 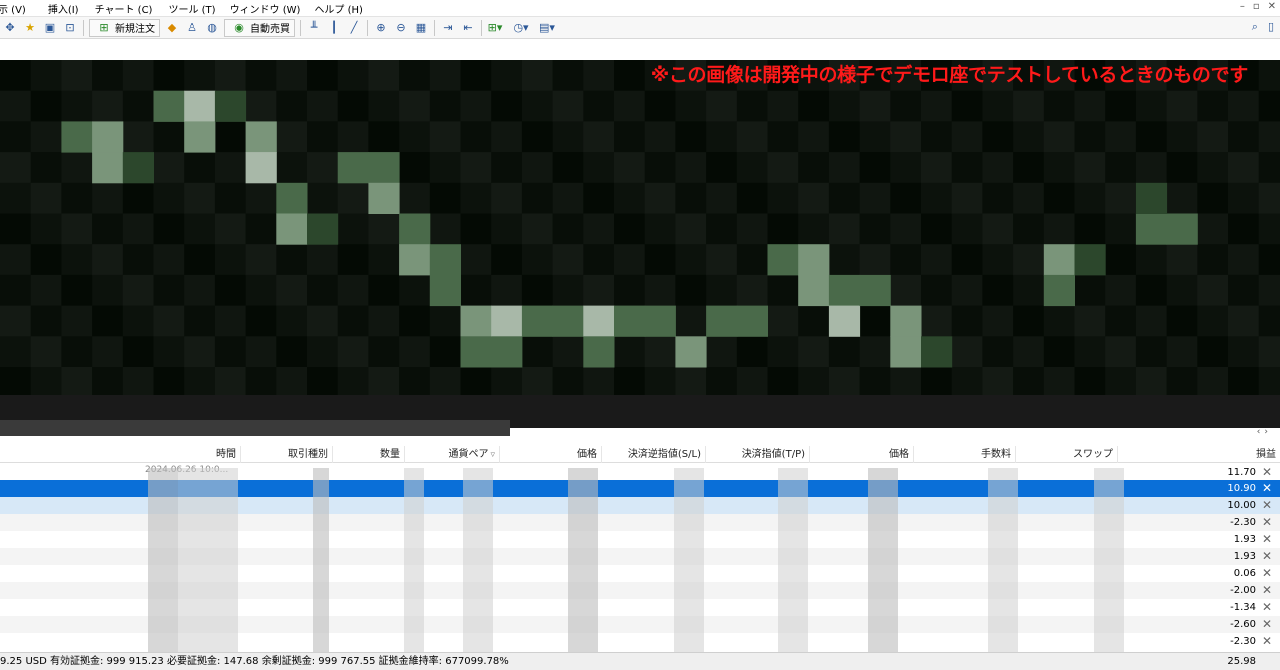 What do you see at coordinates (758, 454) in the screenshot?
I see `col-tp: 決済指値(T/P)` at bounding box center [758, 454].